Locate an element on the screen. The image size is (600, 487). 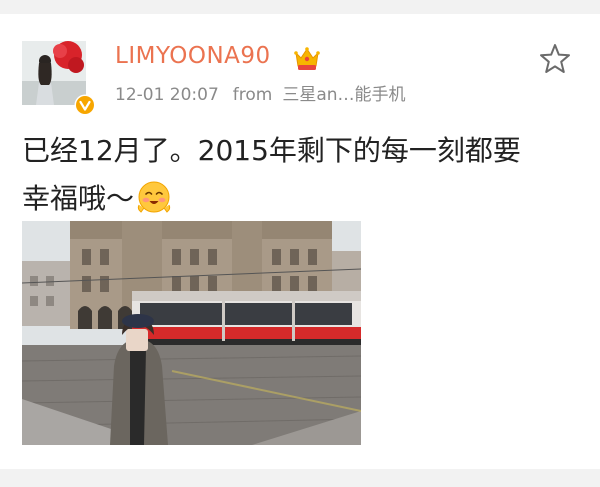
post-source: 三星an…能手机 is located at coordinates (343, 95).